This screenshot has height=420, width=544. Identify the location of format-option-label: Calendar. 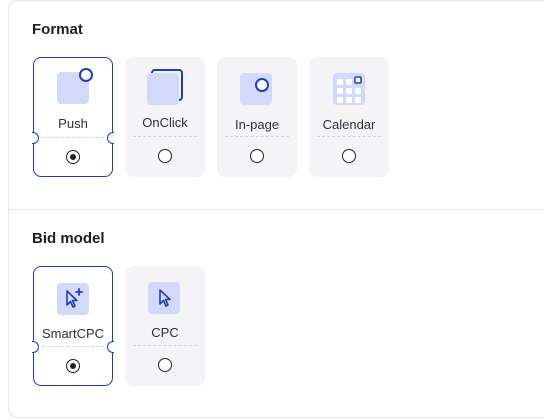
(349, 124).